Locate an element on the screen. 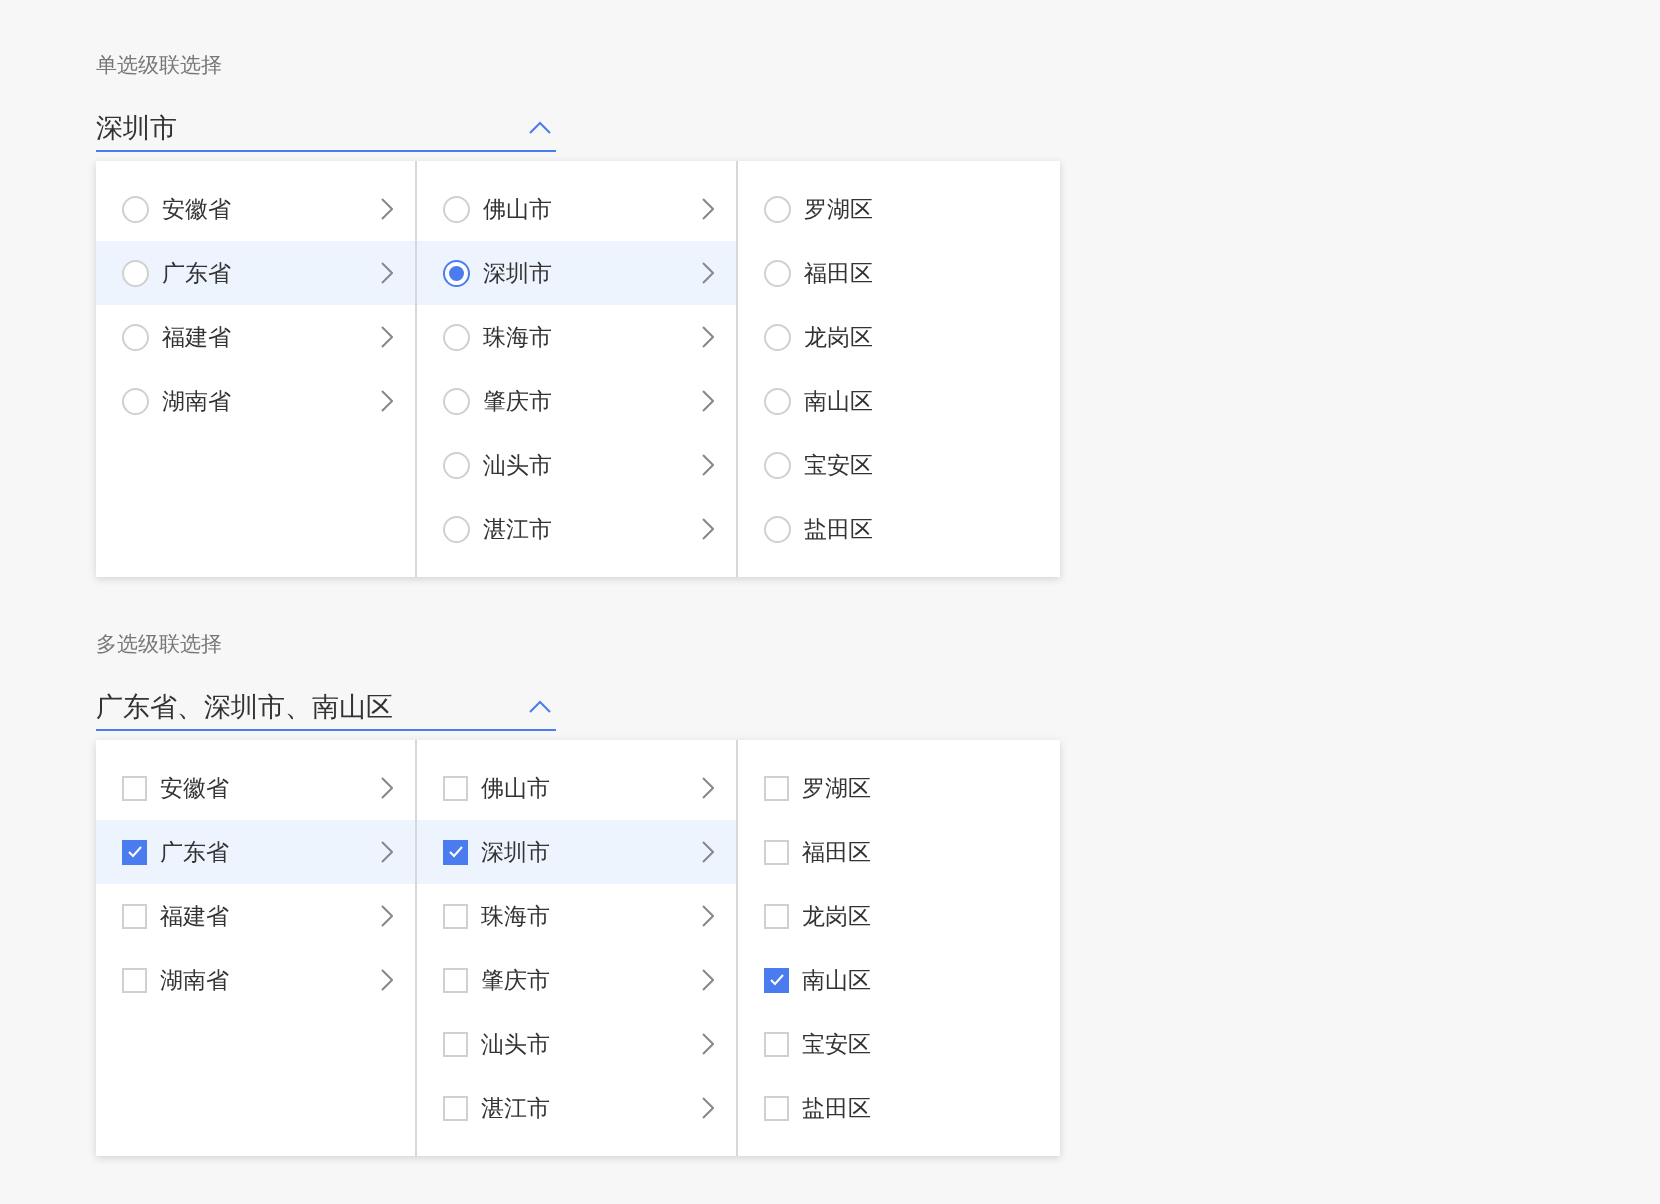 The height and width of the screenshot is (1204, 1660). radio-button is located at coordinates (456, 273).